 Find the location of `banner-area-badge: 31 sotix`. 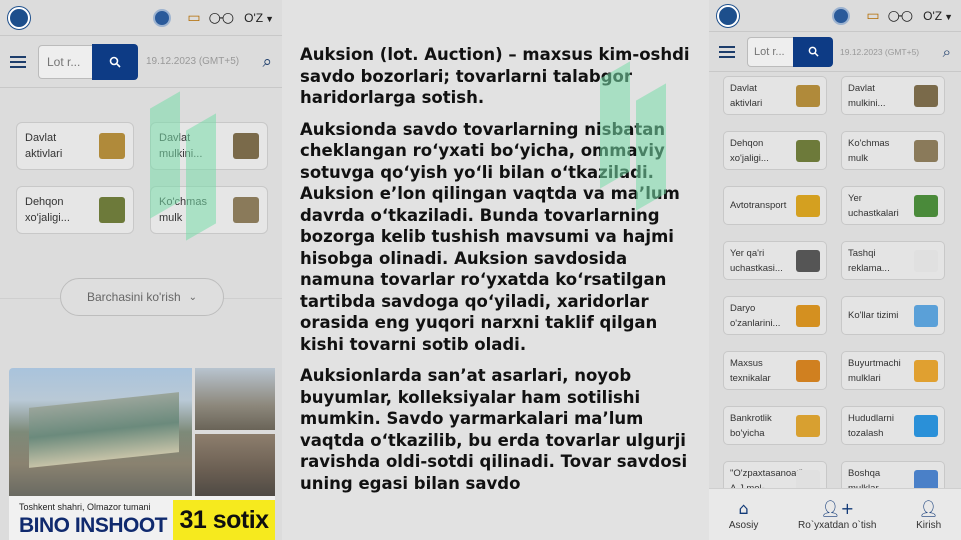

banner-area-badge: 31 sotix is located at coordinates (224, 520).